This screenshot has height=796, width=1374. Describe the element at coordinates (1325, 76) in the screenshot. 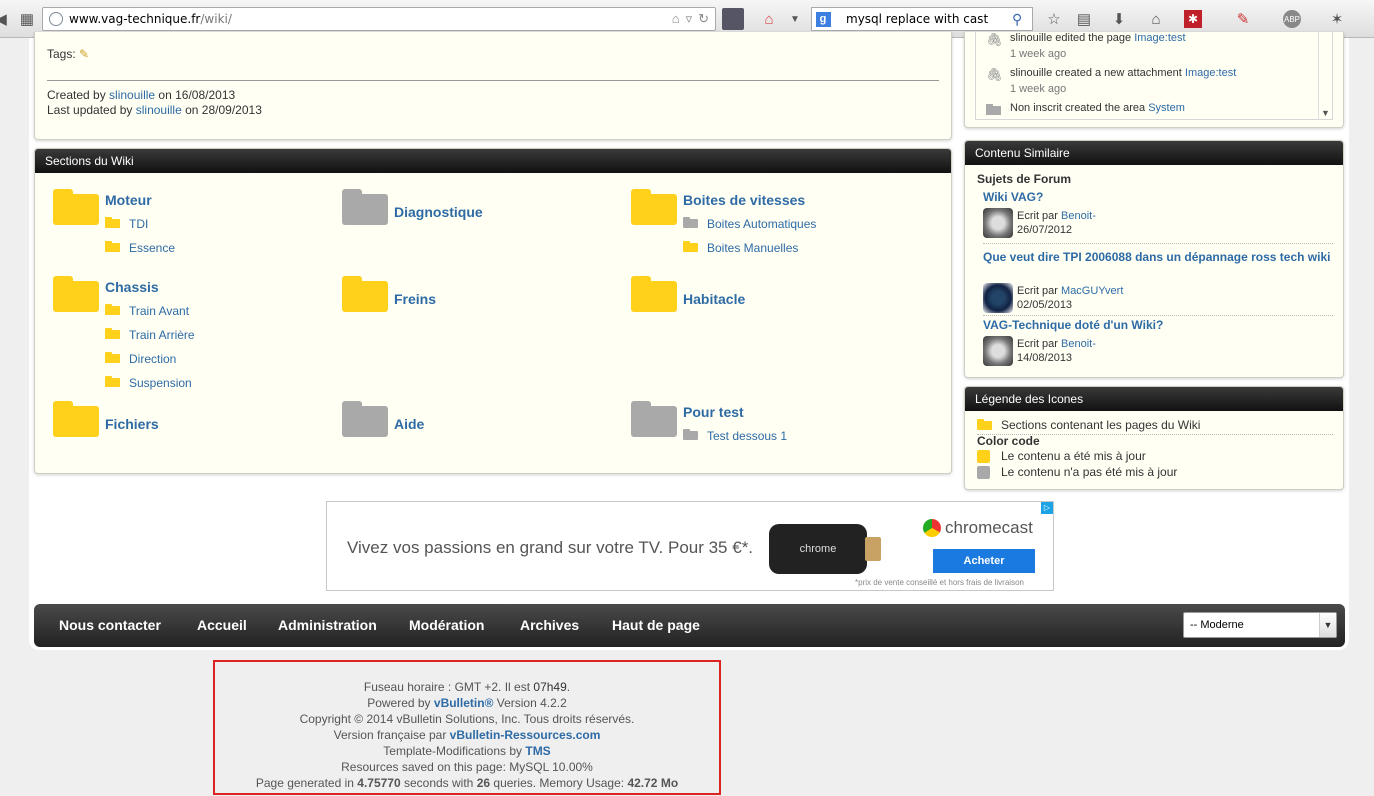

I see `activity-scrollbar: ▼` at that location.